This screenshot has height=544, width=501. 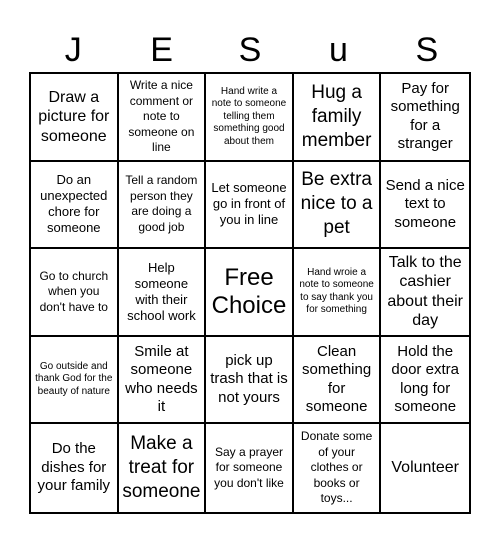 I want to click on bingo-cell: Let someone go in front of you in line, so click(x=250, y=205).